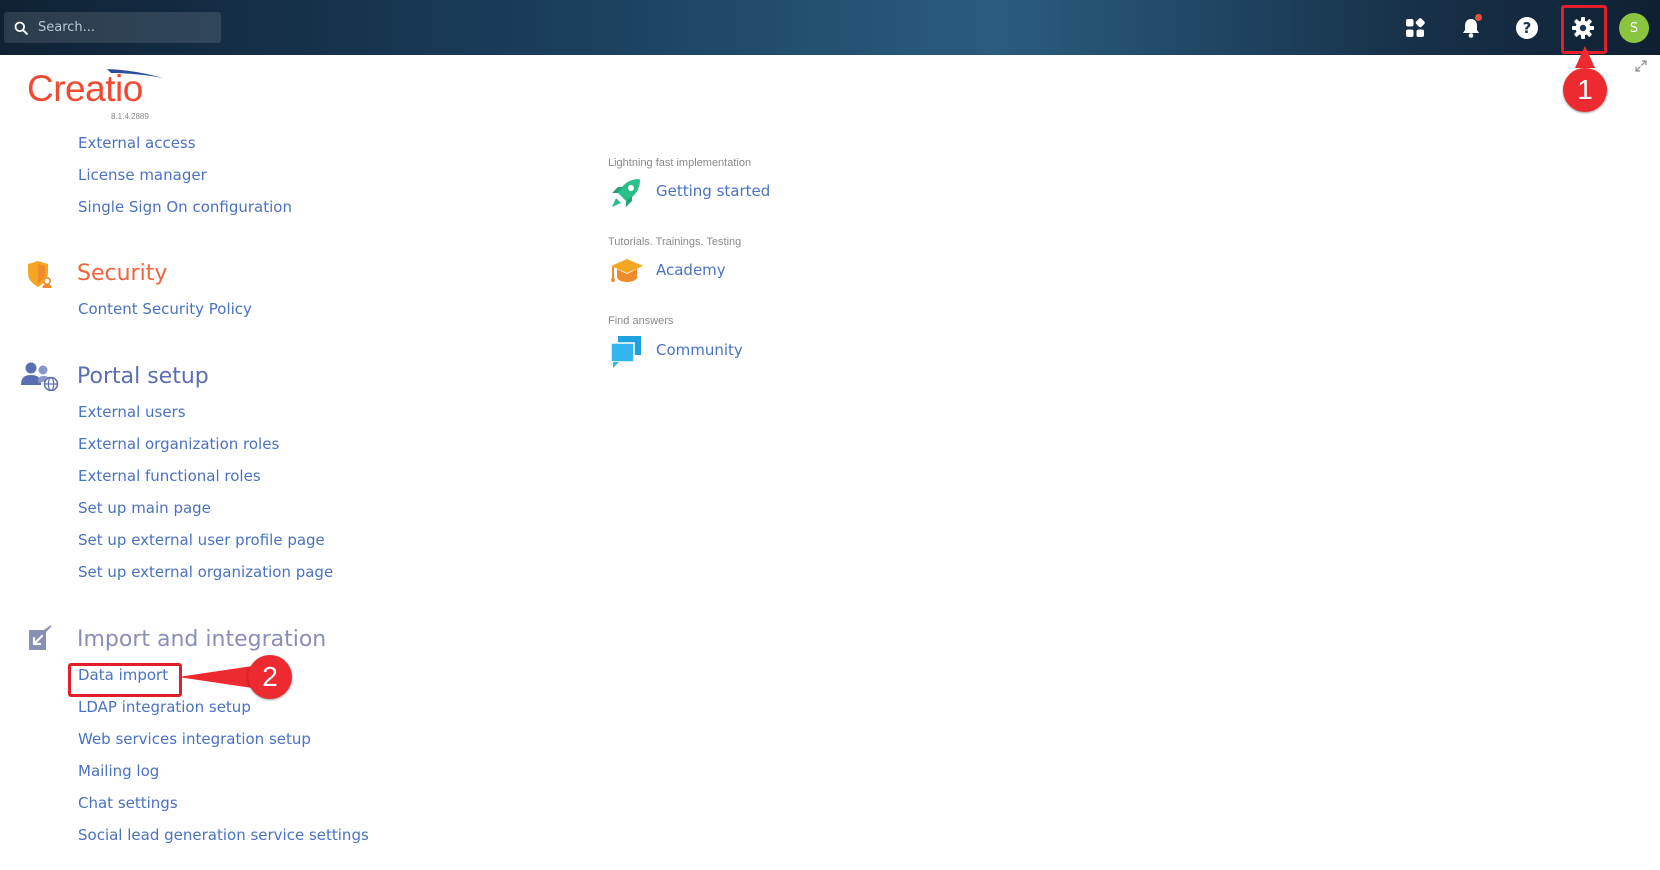  I want to click on link-ldap-integration-setup: LDAP integration setup, so click(164, 707).